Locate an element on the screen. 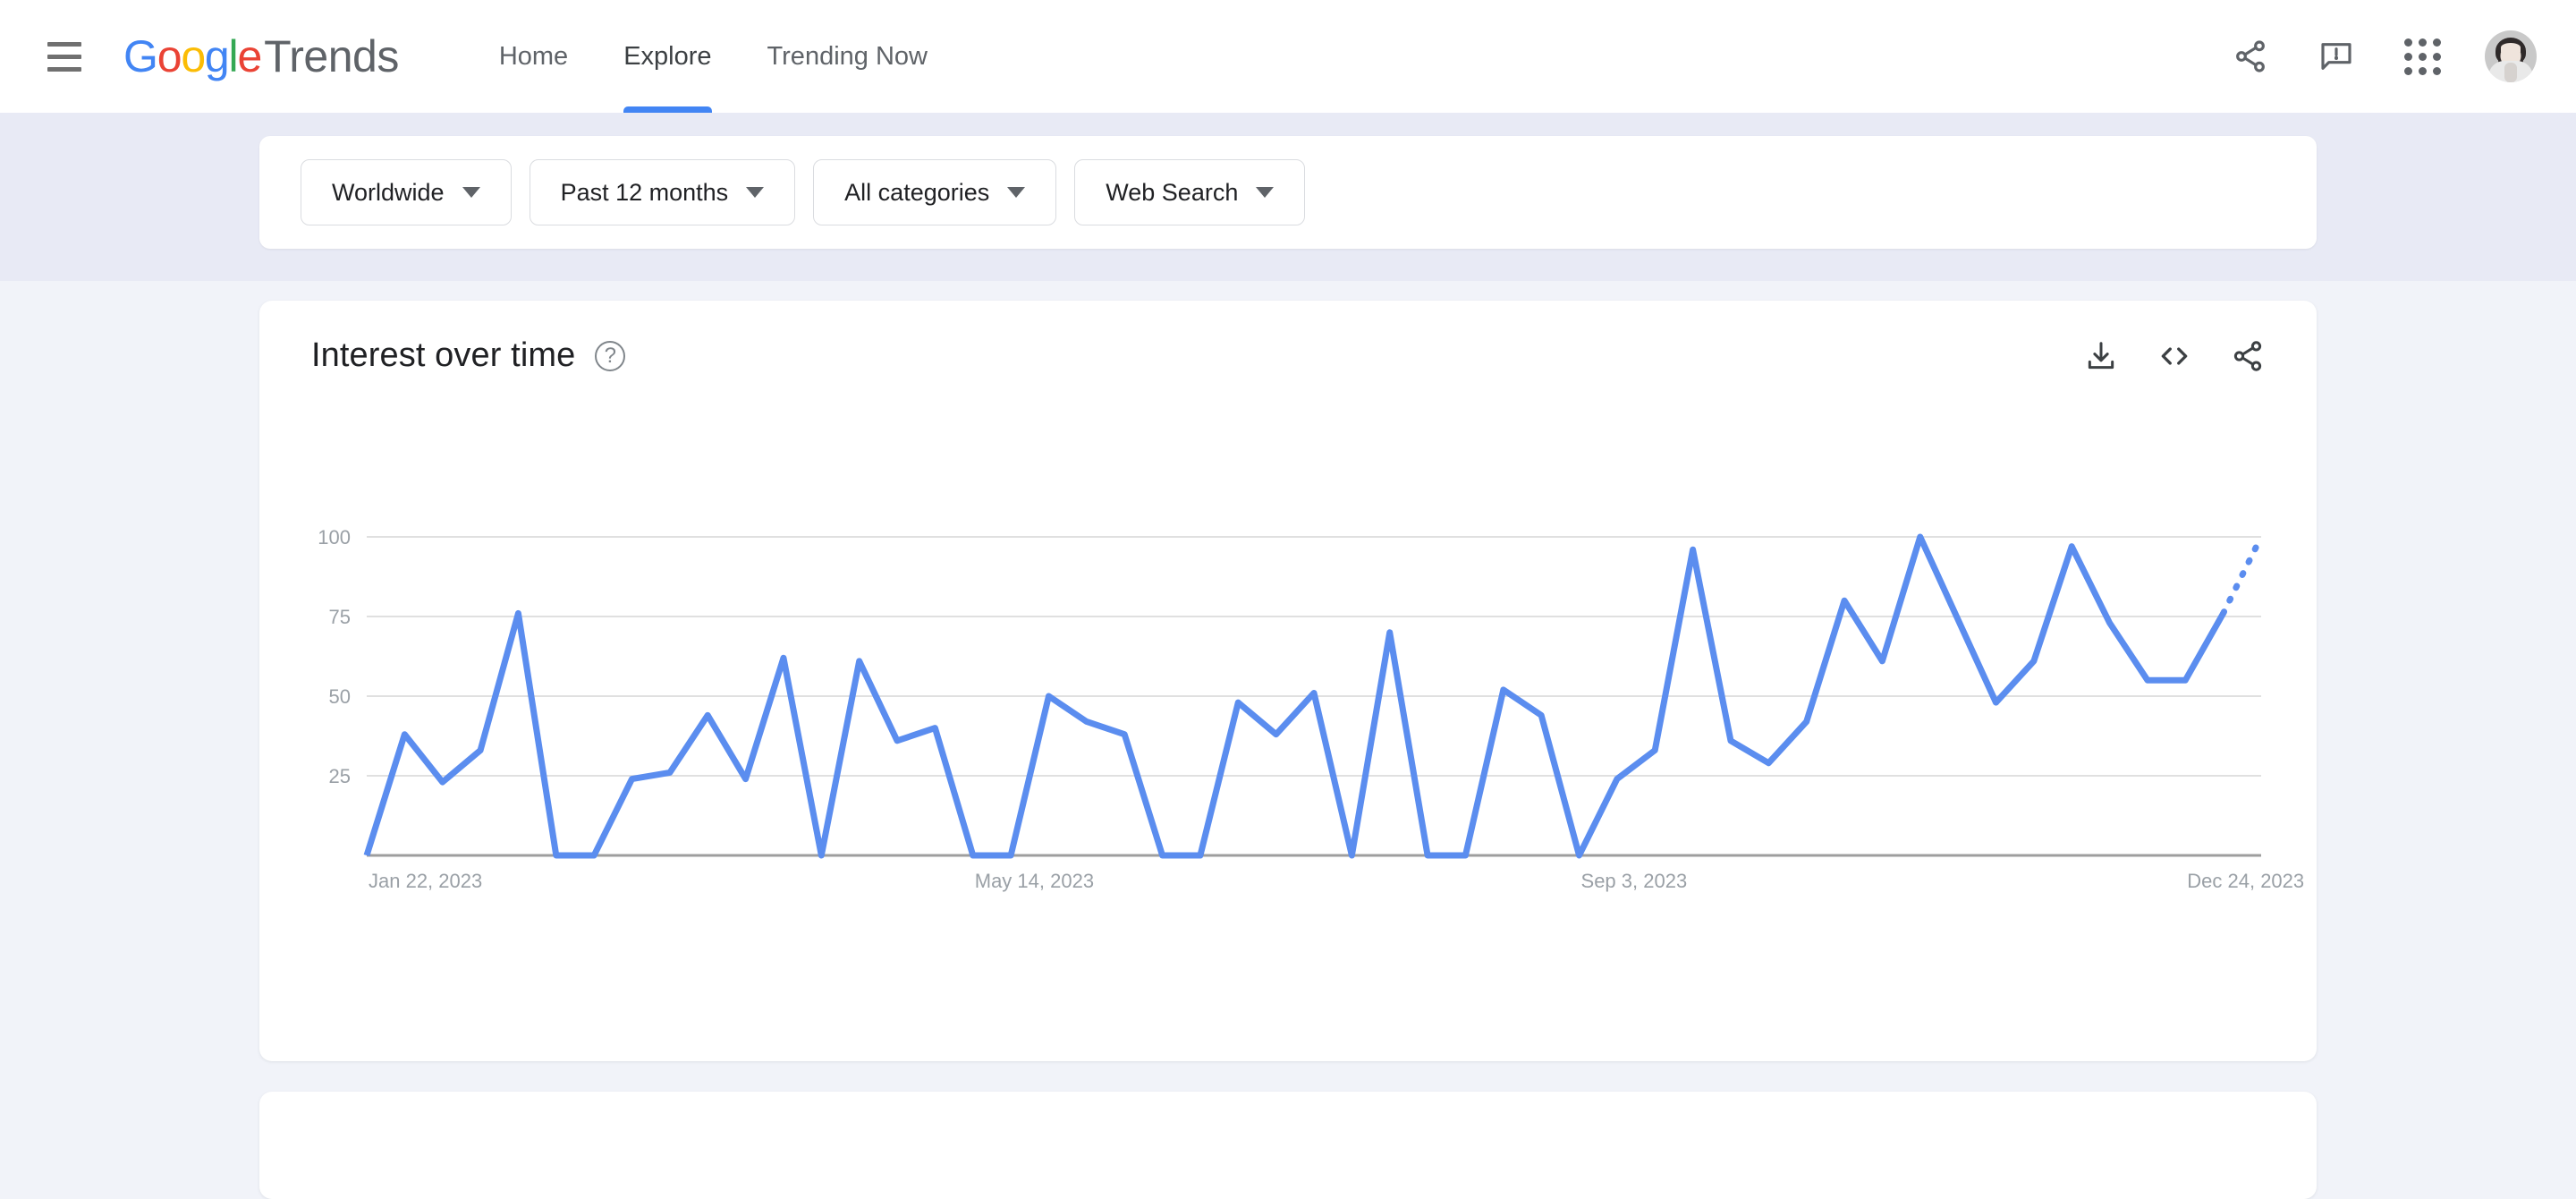 The height and width of the screenshot is (1199, 2576). time-range-filter-label: Past 12 months is located at coordinates (644, 192).